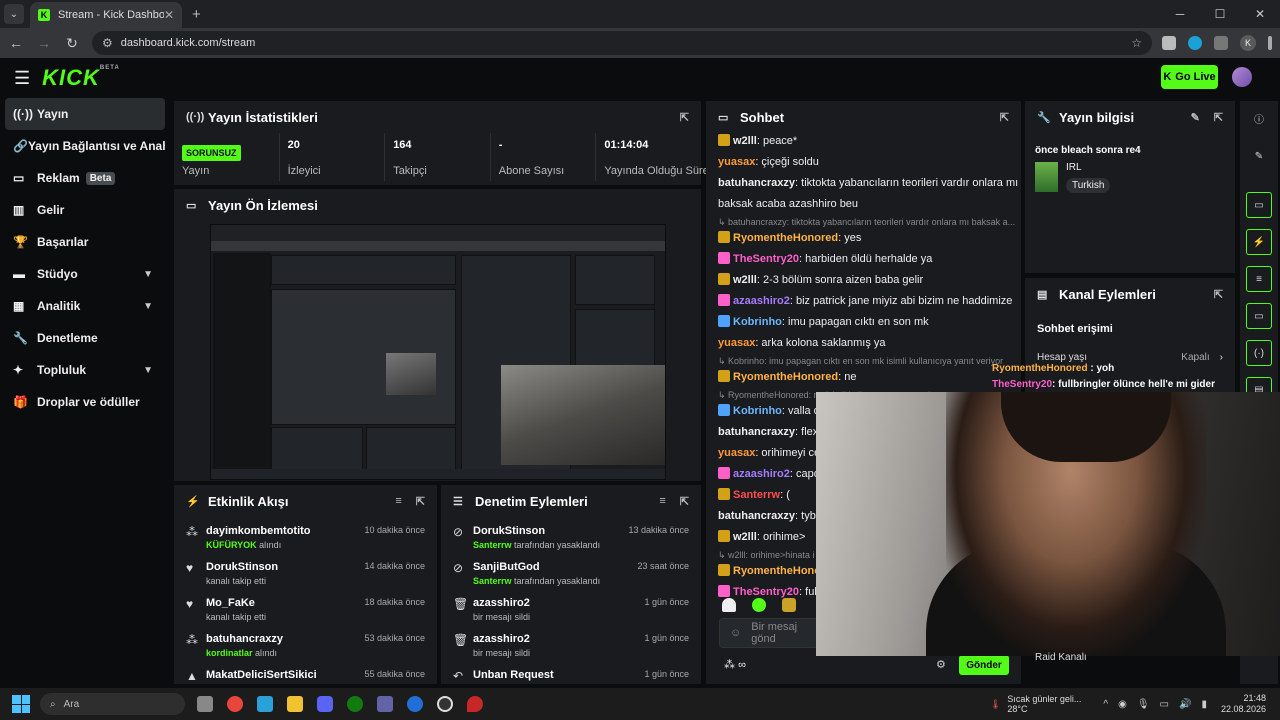  What do you see at coordinates (1270, 43) in the screenshot?
I see `browser-menu-icon` at bounding box center [1270, 43].